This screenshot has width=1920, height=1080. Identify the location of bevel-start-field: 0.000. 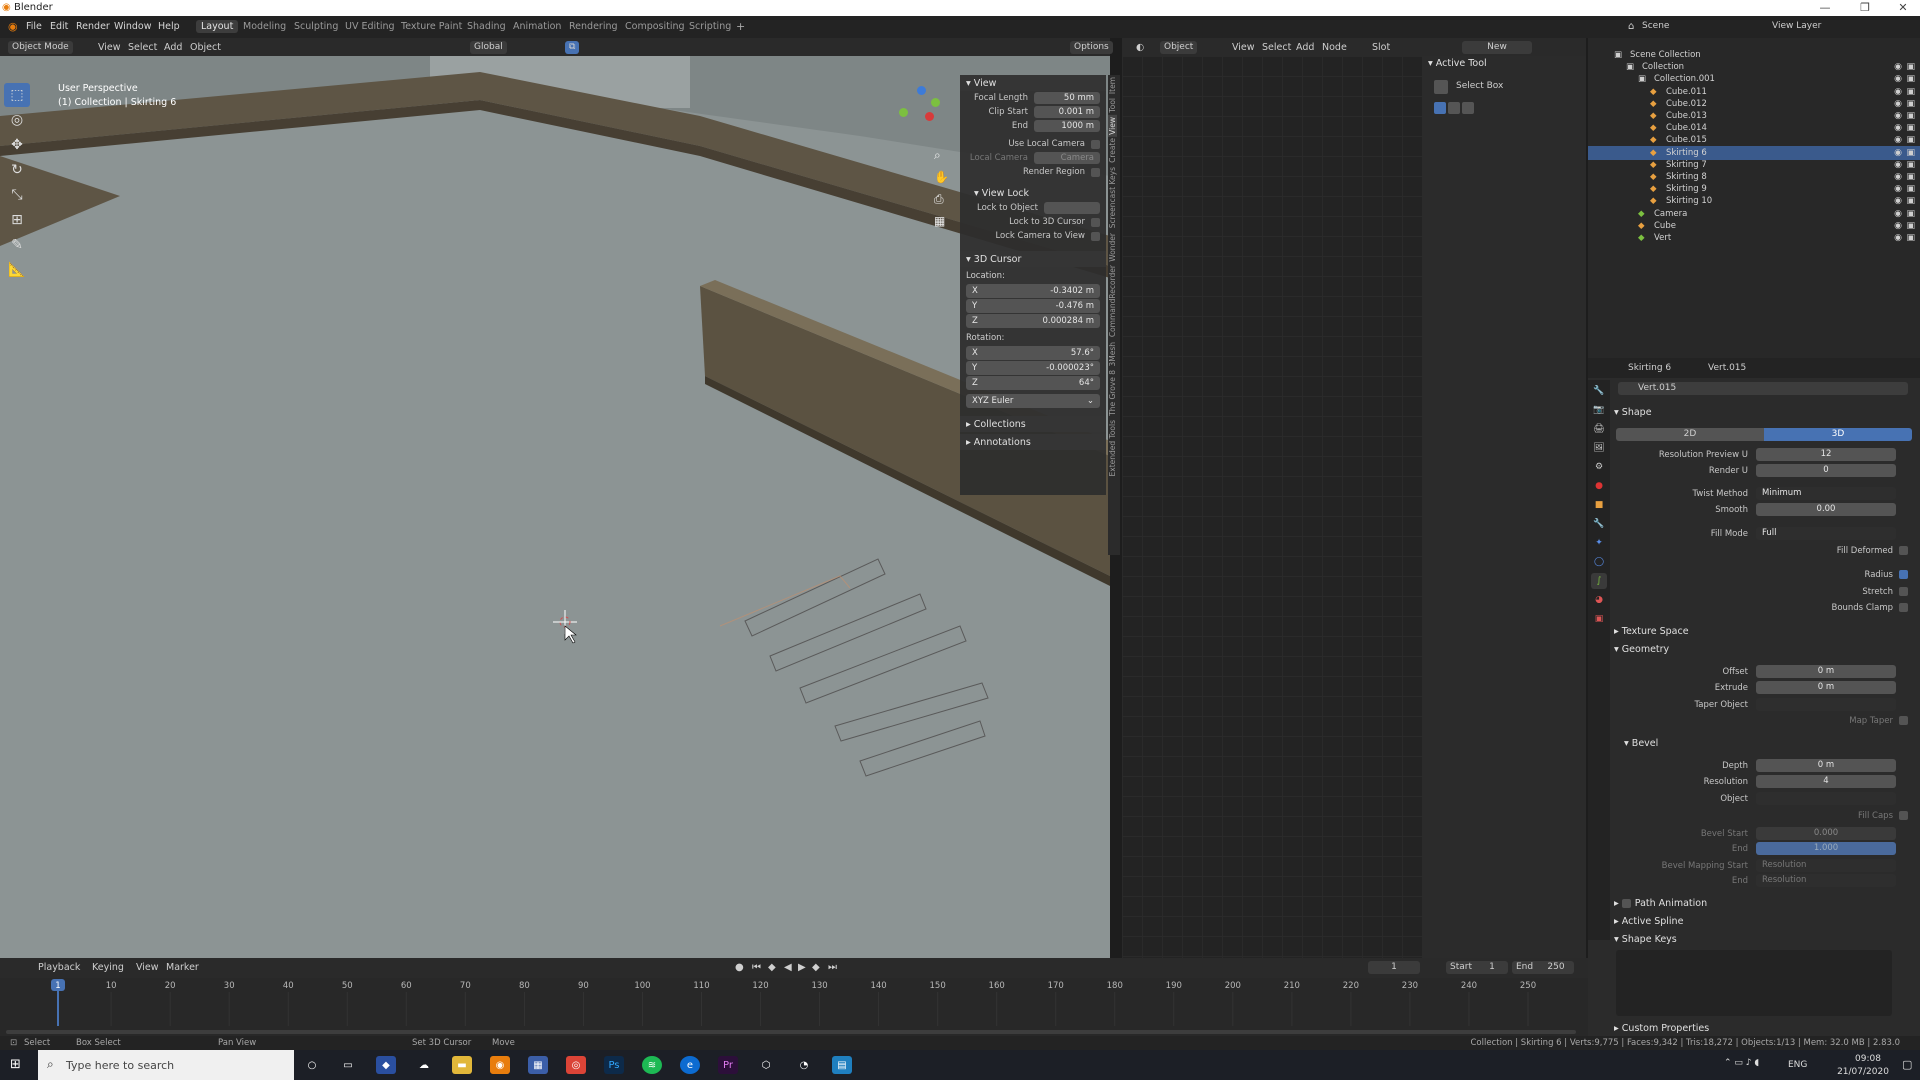
(1826, 833).